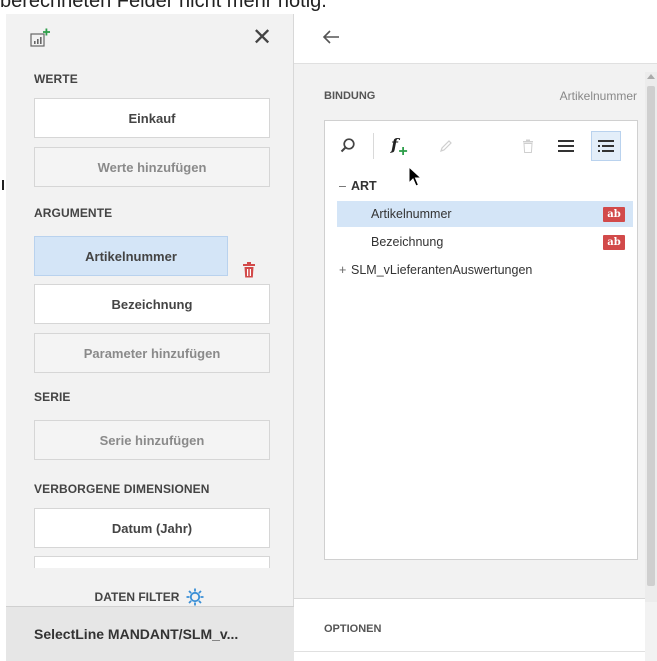 The height and width of the screenshot is (661, 657). Describe the element at coordinates (345, 270) in the screenshot. I see `expand-toggle: +` at that location.